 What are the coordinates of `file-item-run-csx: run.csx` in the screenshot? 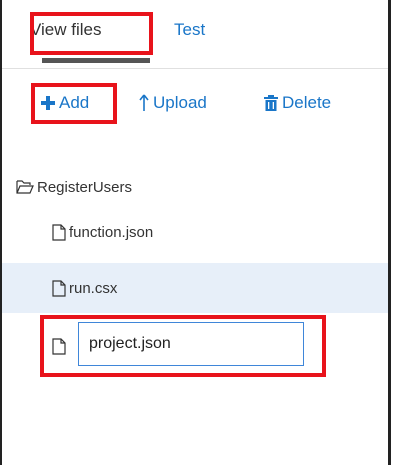 It's located at (195, 288).